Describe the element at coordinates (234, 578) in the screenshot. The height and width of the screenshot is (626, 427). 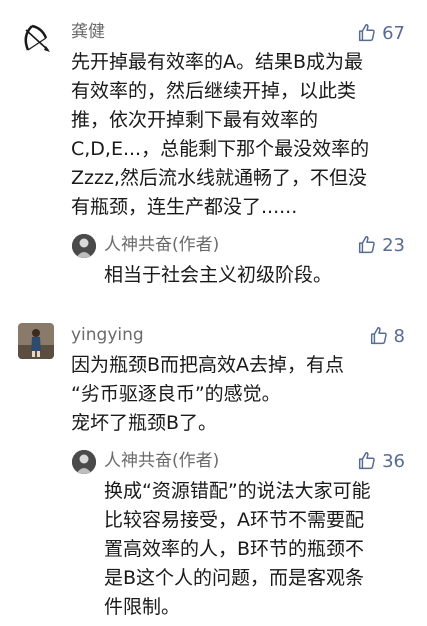
I see `reply-text-line: 是B这个人的问题，而是客观条` at that location.